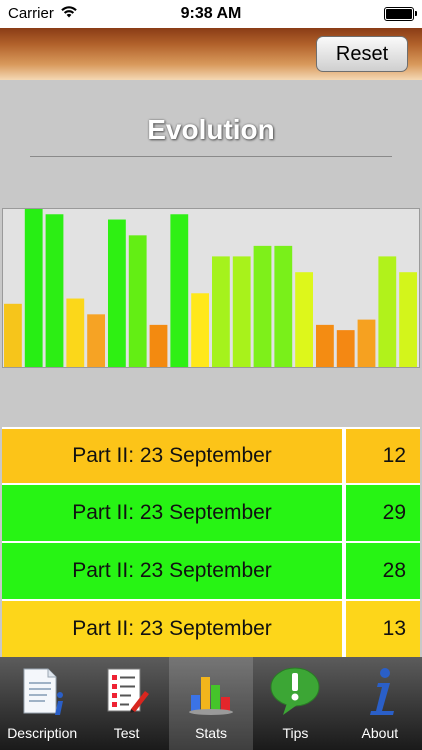 Image resolution: width=422 pixels, height=750 pixels. What do you see at coordinates (211, 691) in the screenshot?
I see `bar-chart-icon` at bounding box center [211, 691].